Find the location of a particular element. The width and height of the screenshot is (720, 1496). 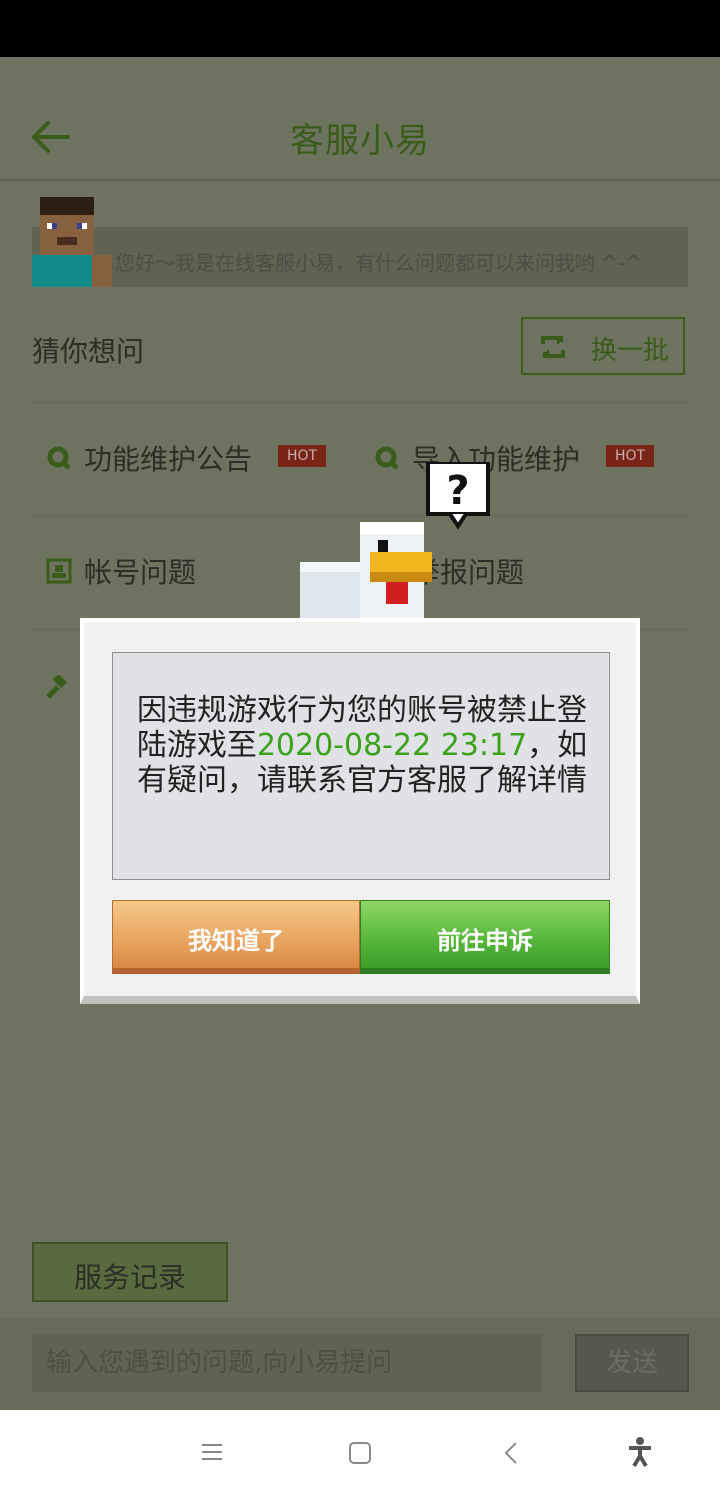

hammer-icon is located at coordinates (57, 687).